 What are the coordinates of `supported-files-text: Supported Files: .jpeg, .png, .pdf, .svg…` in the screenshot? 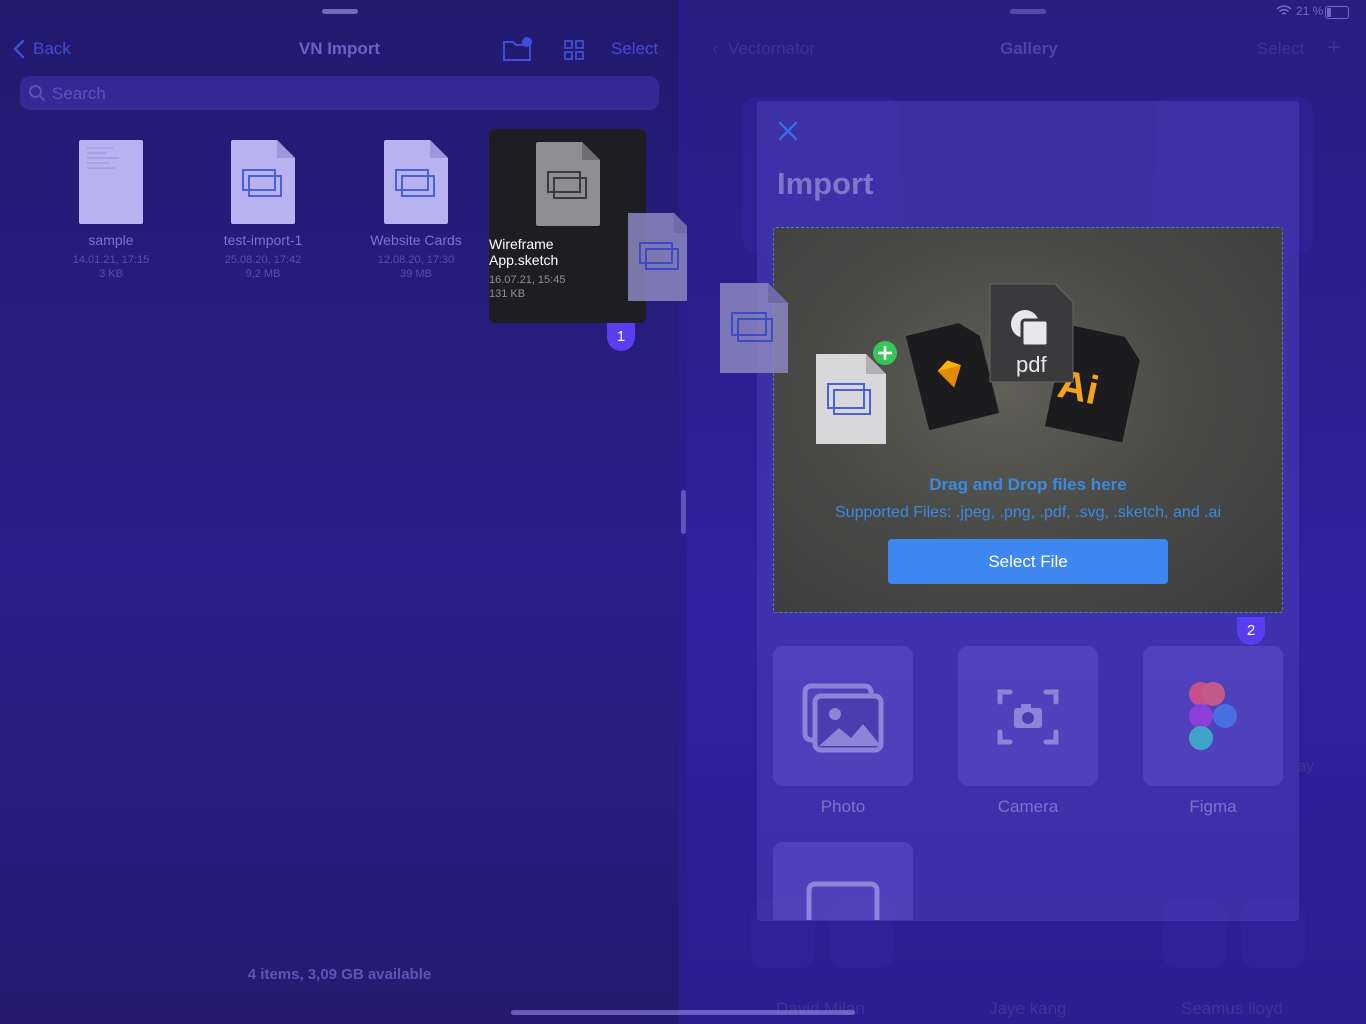 It's located at (1028, 512).